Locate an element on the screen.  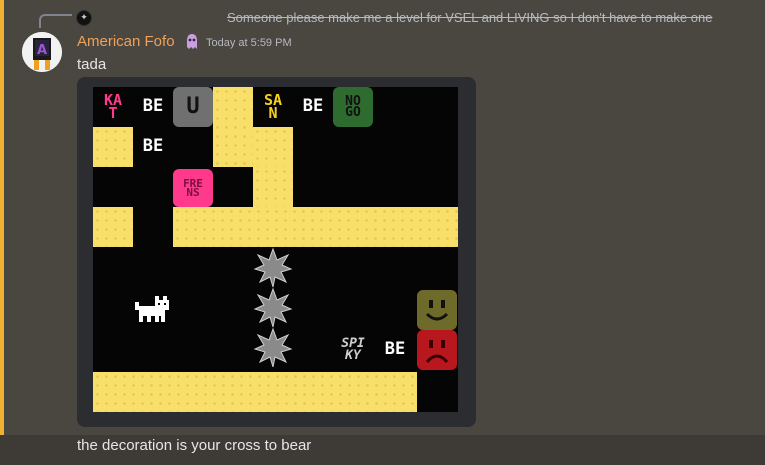
avatar-character-icon: A is located at coordinates (42, 52).